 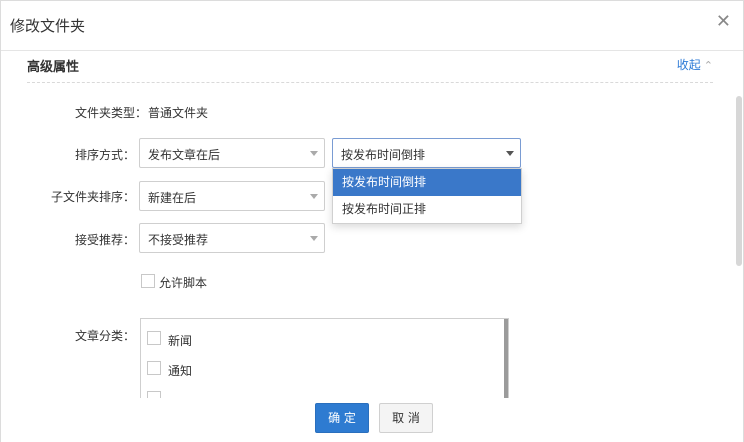 I want to click on sort-primary-value: 发布文章在后, so click(x=184, y=155).